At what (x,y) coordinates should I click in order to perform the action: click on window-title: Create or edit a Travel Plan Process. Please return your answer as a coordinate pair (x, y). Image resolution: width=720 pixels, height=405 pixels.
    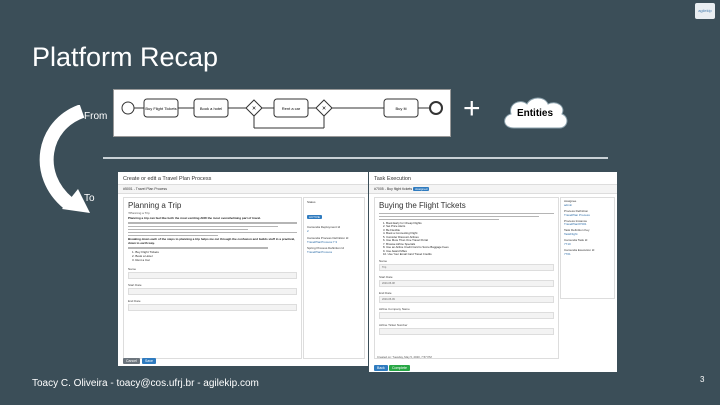
    Looking at the image, I should click on (243, 178).